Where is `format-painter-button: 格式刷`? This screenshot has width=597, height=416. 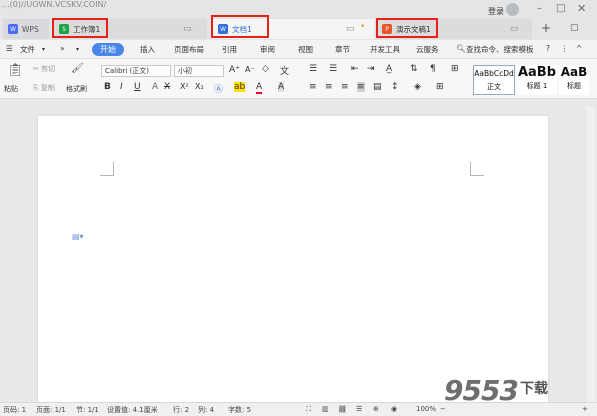
format-painter-button: 格式刷 is located at coordinates (76, 89).